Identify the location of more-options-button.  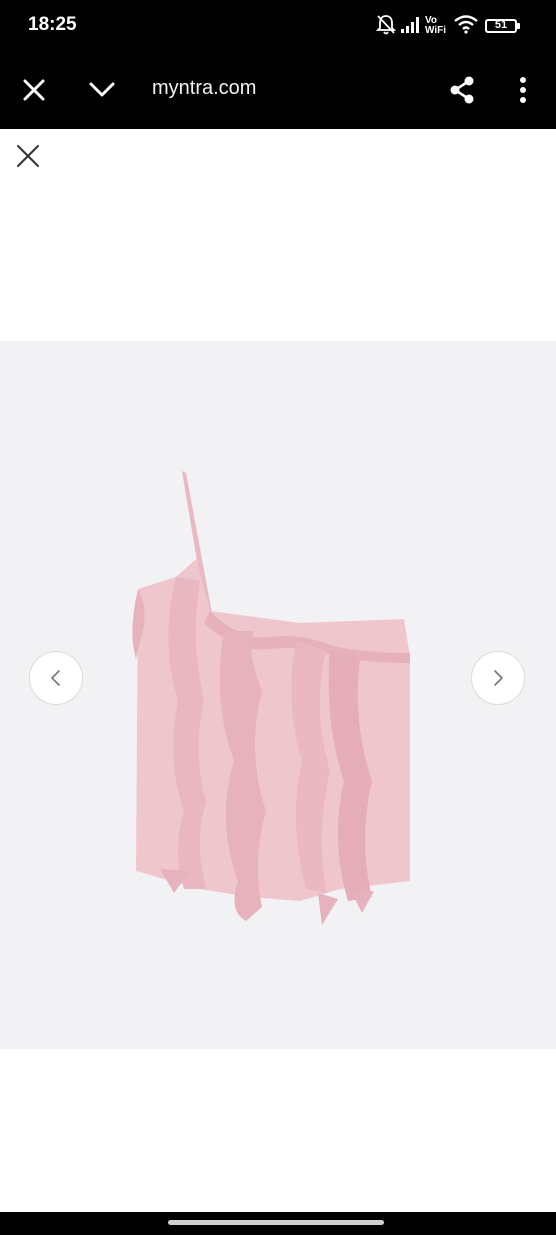
(523, 90).